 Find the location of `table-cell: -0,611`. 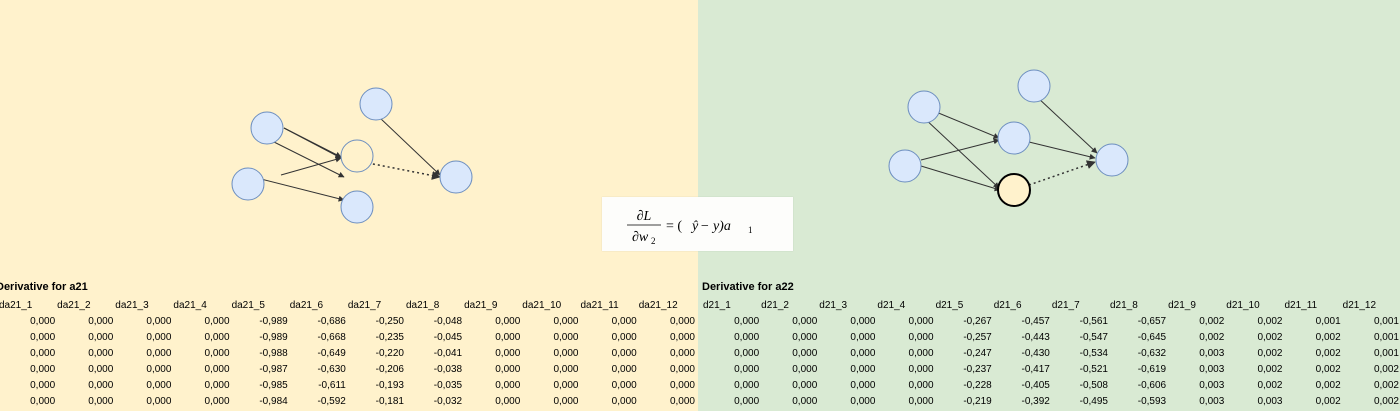

table-cell: -0,611 is located at coordinates (318, 385).